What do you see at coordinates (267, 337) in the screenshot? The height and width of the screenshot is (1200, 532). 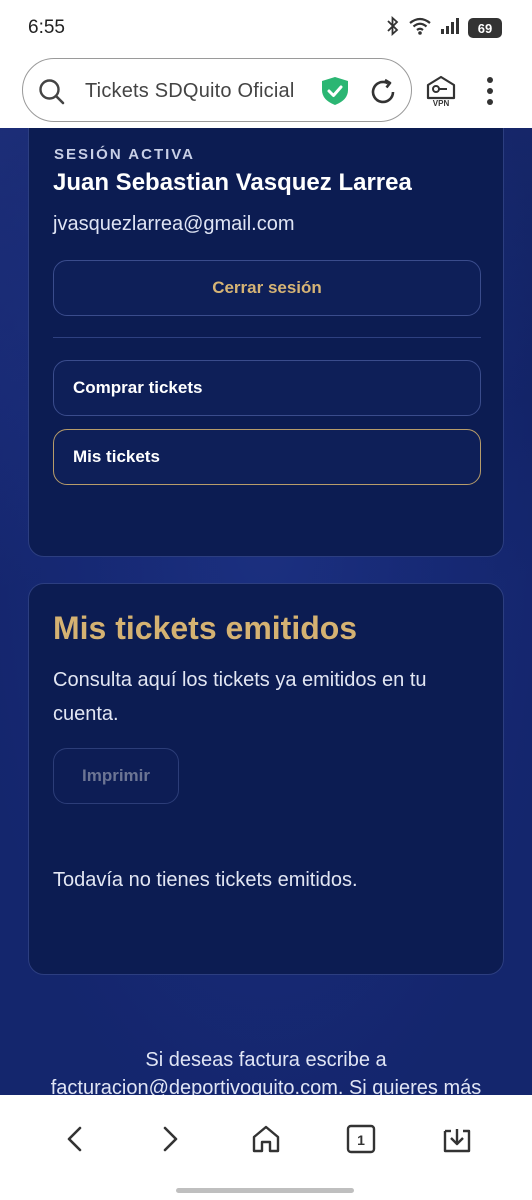 I see `divider` at bounding box center [267, 337].